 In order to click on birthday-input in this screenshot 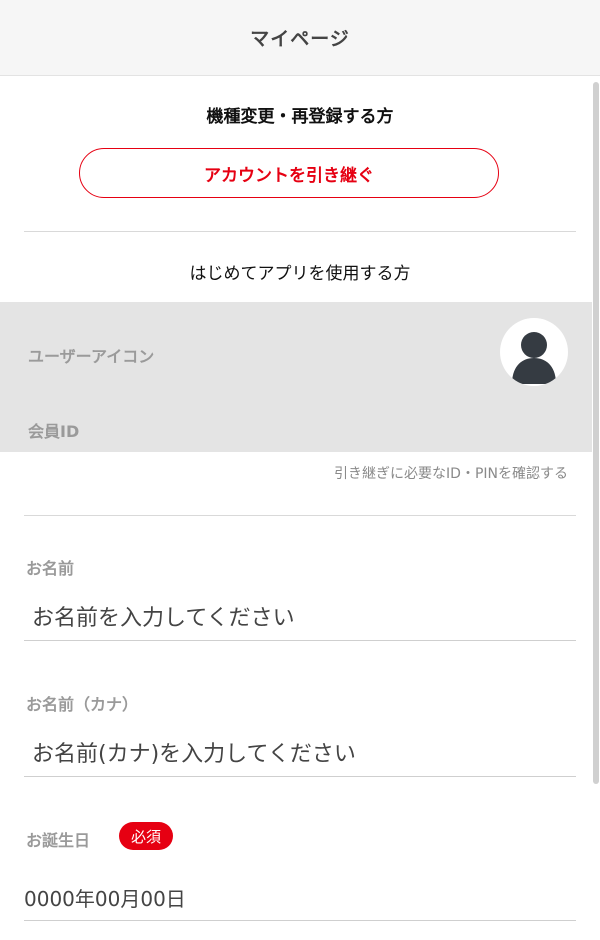, I will do `click(300, 899)`.